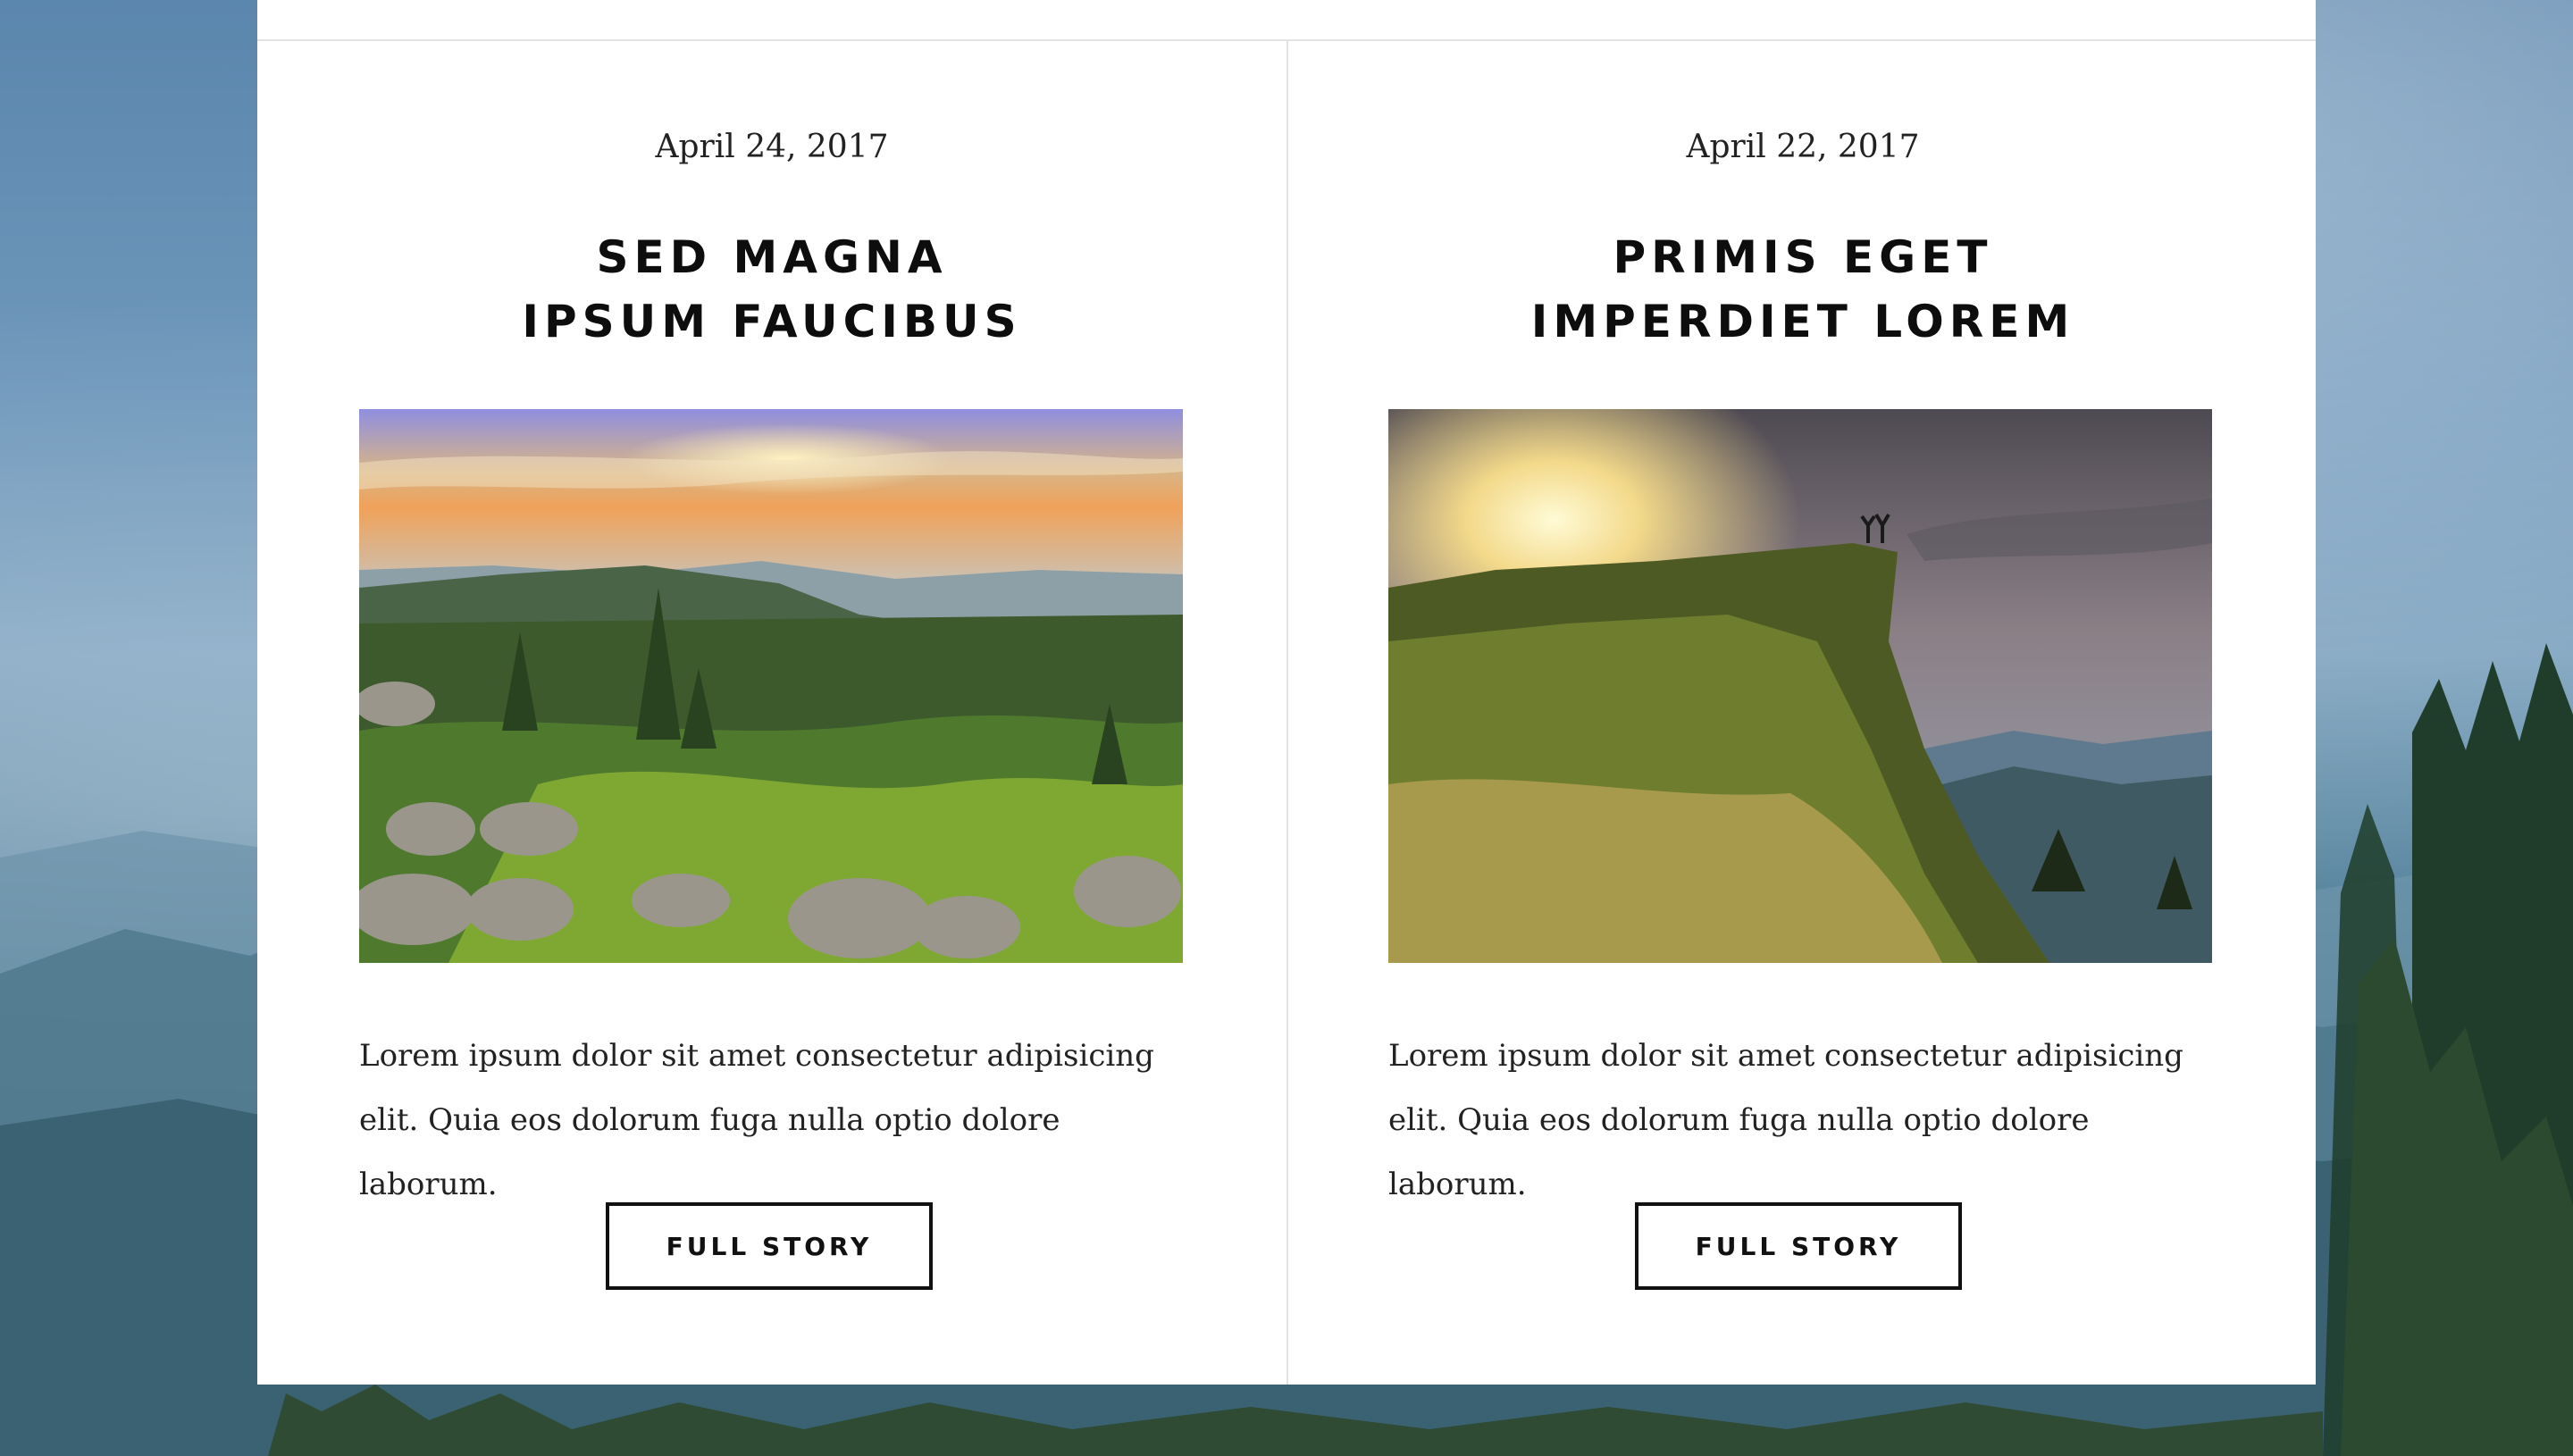 This screenshot has height=1456, width=2573. I want to click on post-title: SED MAGNA IPSUM FAUCIBUS, so click(771, 289).